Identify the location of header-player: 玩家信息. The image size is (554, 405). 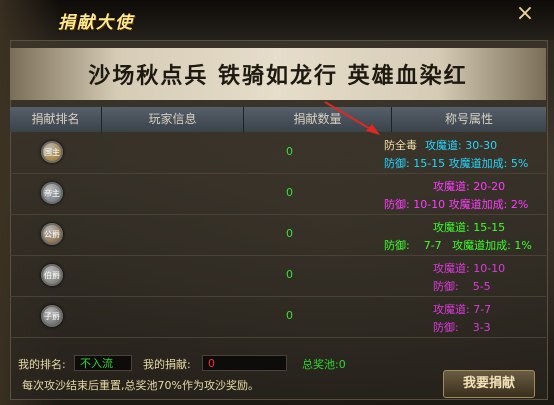
(173, 119).